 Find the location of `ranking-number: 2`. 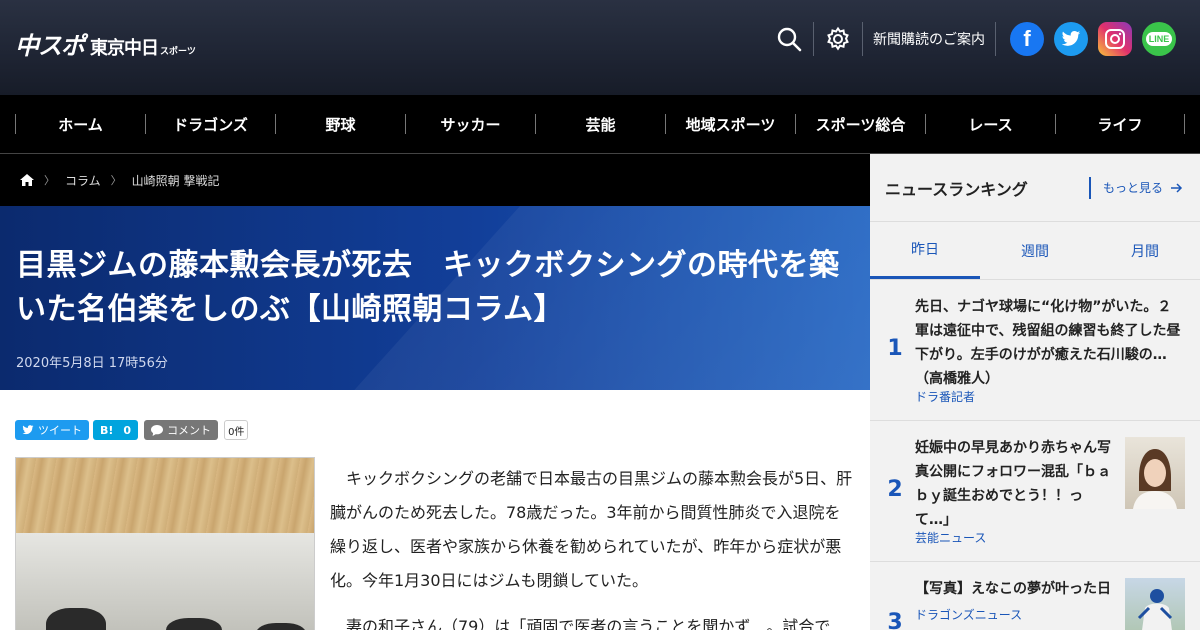

ranking-number: 2 is located at coordinates (895, 489).